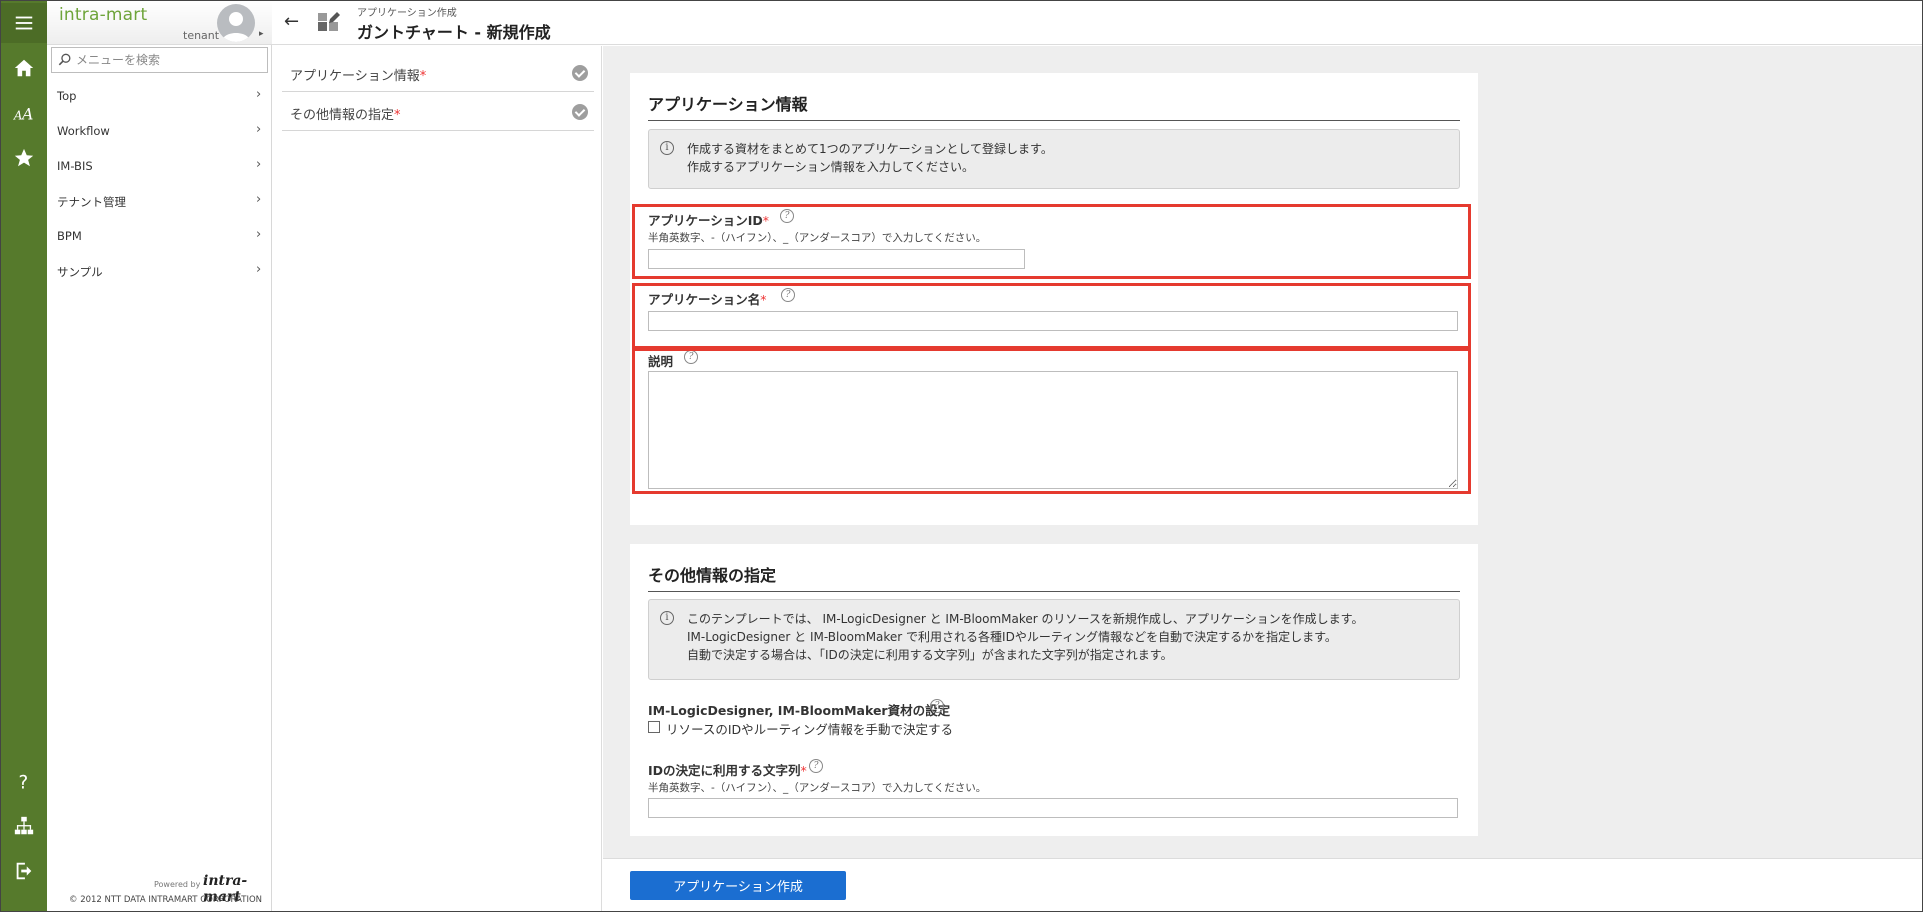 Image resolution: width=1923 pixels, height=912 pixels. What do you see at coordinates (24, 158) in the screenshot?
I see `star-icon` at bounding box center [24, 158].